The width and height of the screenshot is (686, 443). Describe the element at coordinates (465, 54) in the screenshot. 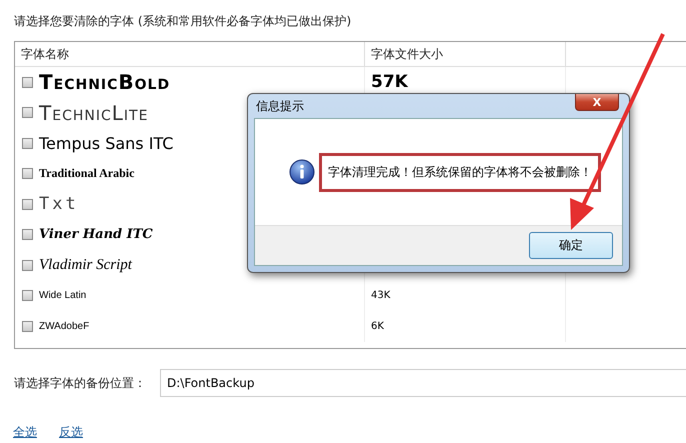

I see `column-header: 字体文件大小` at that location.